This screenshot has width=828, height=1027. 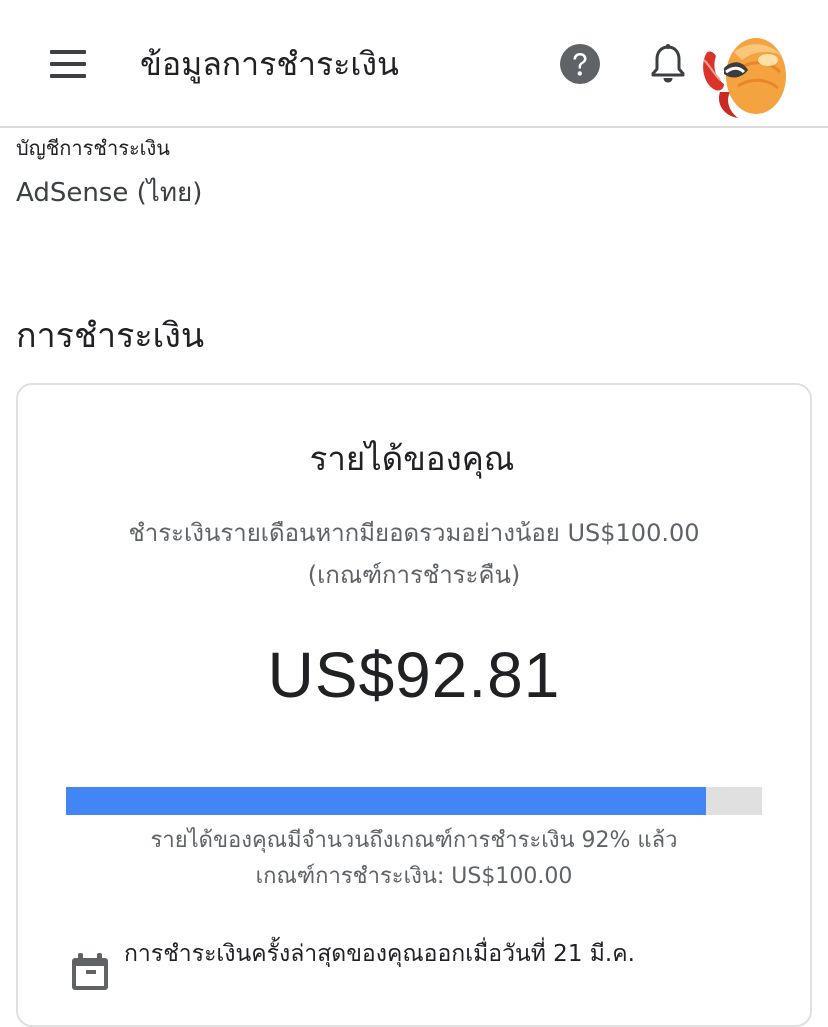 I want to click on avatar, so click(x=744, y=75).